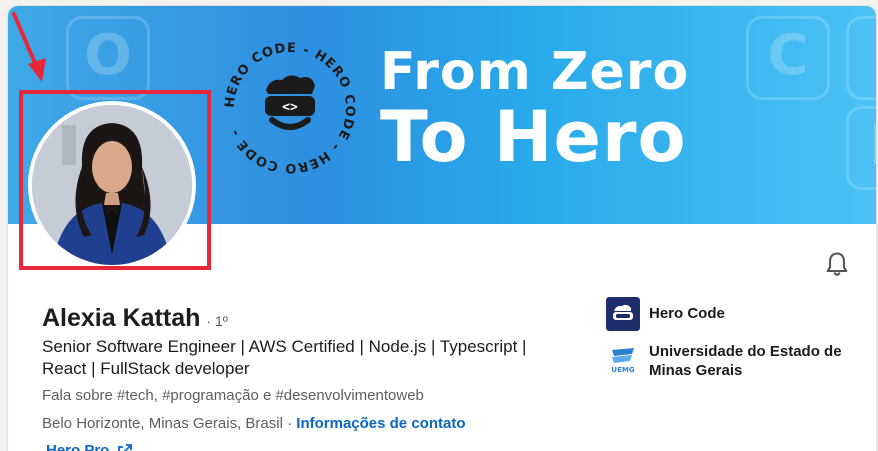  Describe the element at coordinates (623, 314) in the screenshot. I see `hero-code-logo` at that location.